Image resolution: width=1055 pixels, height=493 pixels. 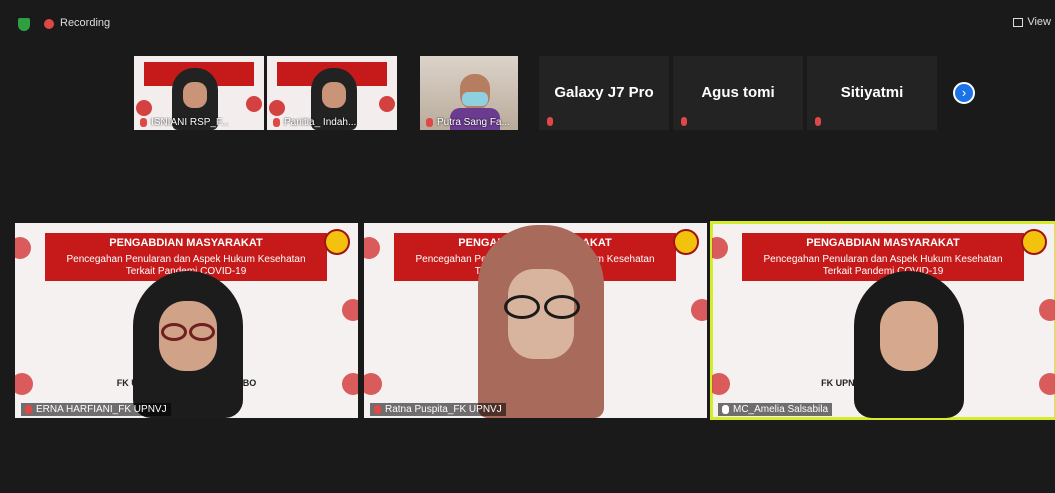 I want to click on participant-name: Galaxy J7 Pro, so click(x=604, y=92).